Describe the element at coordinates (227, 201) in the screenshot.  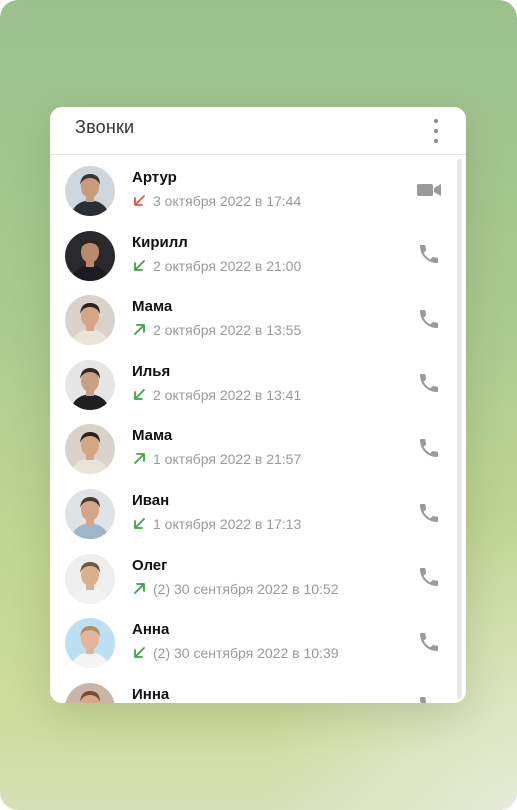
I see `call-datetime: 3 октября 2022 в 17:44` at that location.